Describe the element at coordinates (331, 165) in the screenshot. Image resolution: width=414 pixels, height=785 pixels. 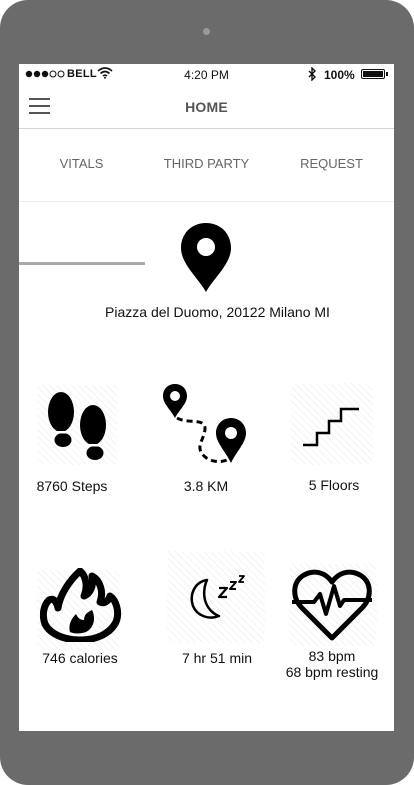
I see `tab-request: REQUEST` at that location.